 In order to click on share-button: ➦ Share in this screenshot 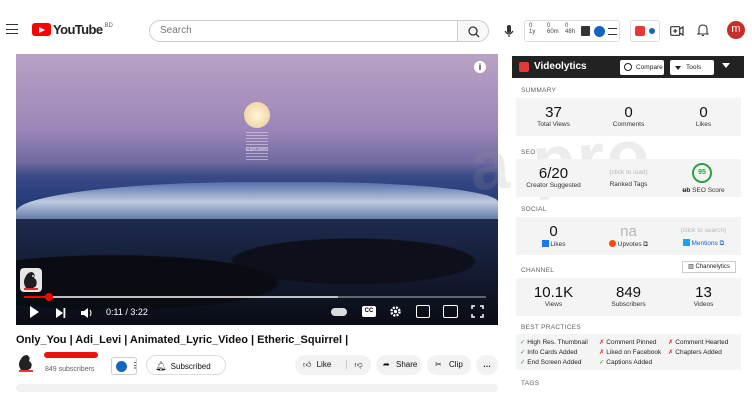, I will do `click(399, 365)`.